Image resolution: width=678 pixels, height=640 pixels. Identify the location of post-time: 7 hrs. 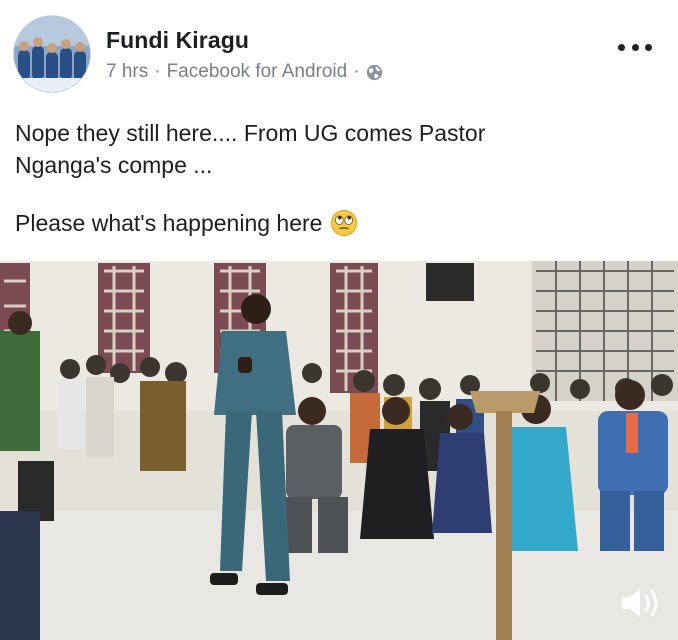
(127, 72).